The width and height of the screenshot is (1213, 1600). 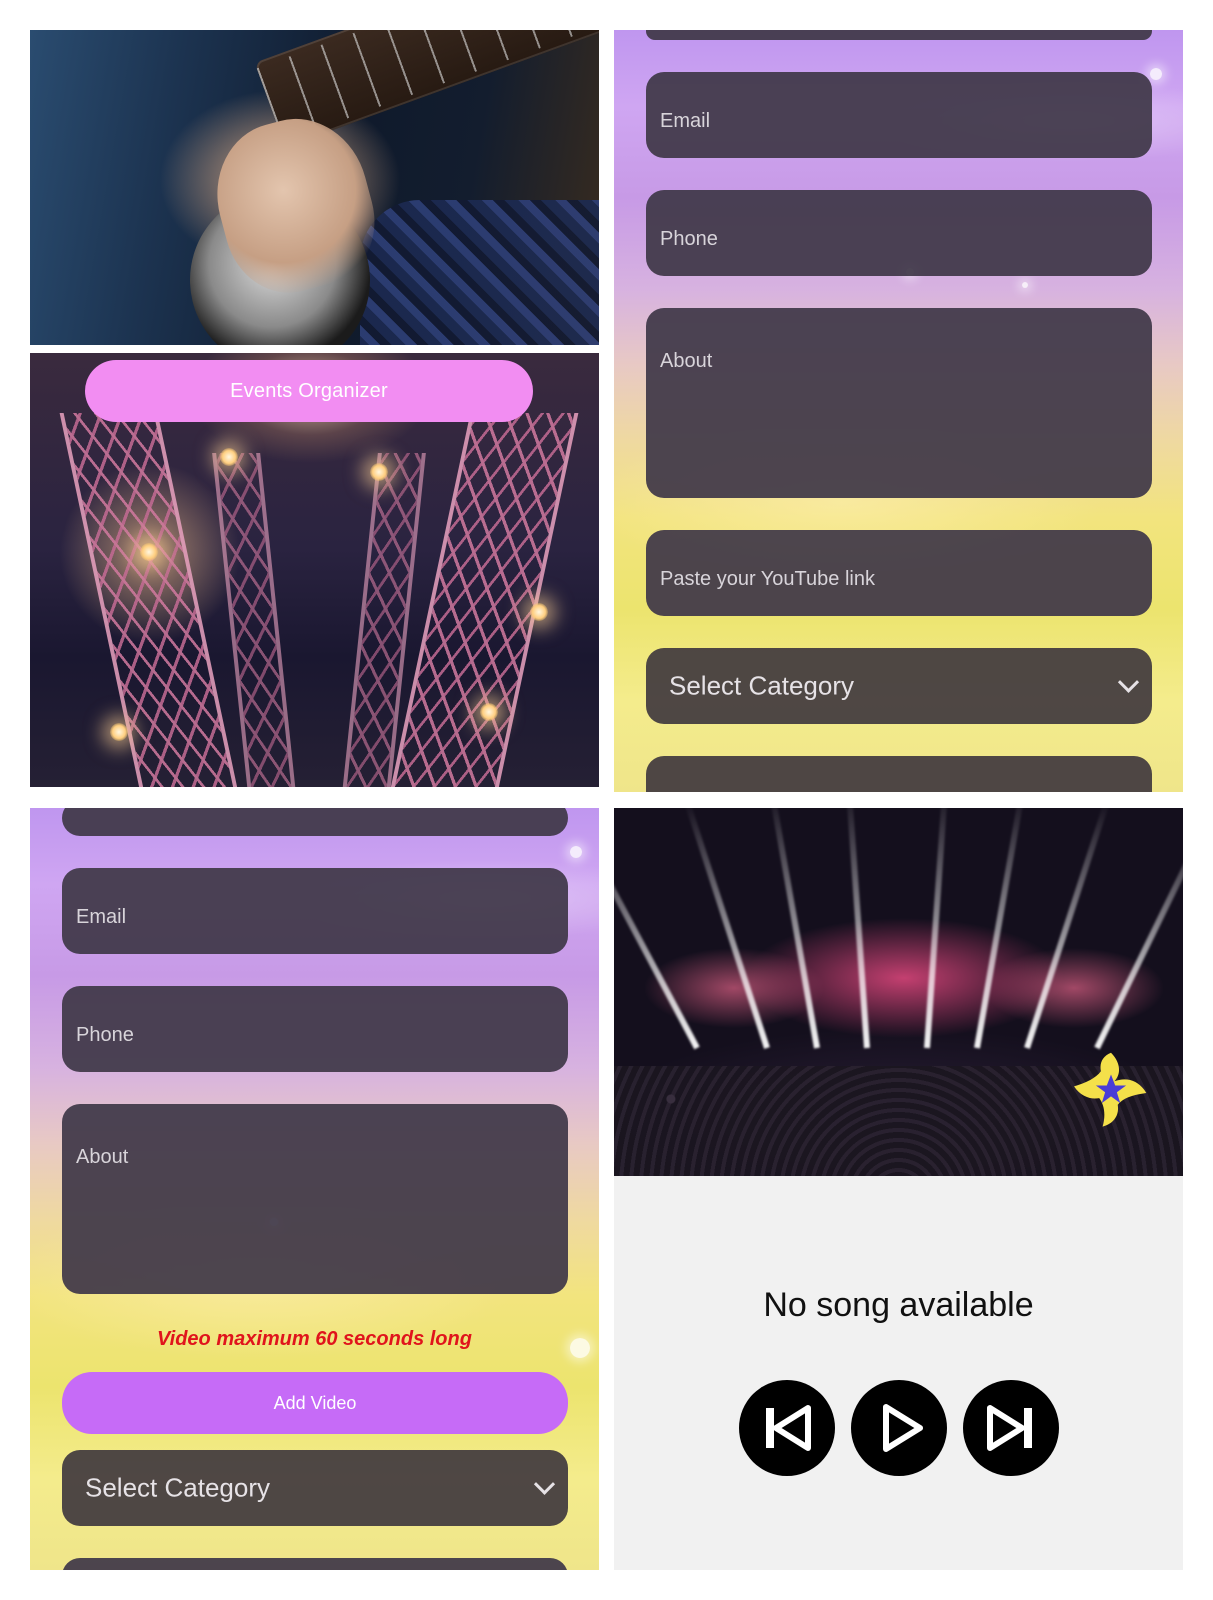 What do you see at coordinates (899, 774) in the screenshot?
I see `province-select` at bounding box center [899, 774].